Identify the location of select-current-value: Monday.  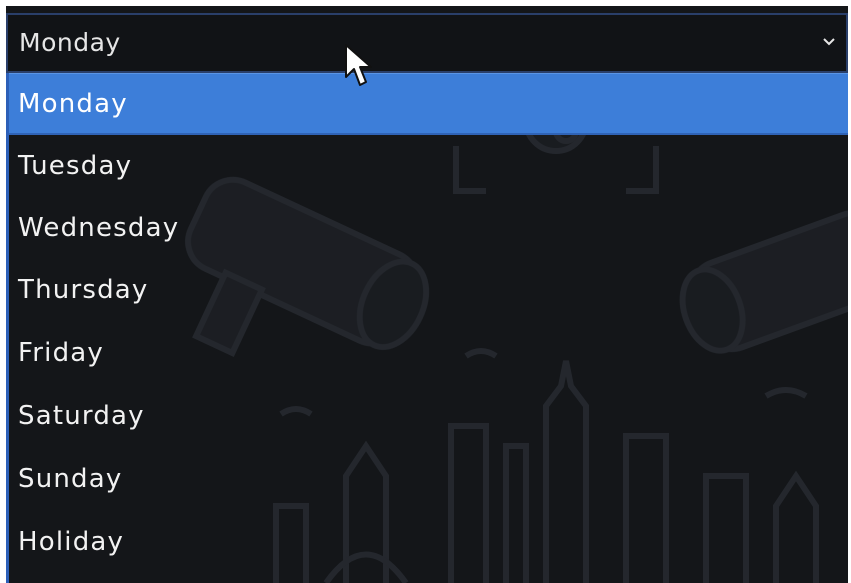
(70, 42).